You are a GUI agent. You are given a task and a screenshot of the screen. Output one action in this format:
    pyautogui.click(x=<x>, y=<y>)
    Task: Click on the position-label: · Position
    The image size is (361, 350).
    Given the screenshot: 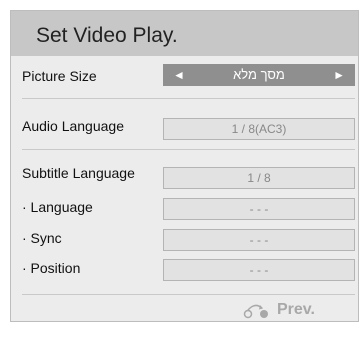 What is the action you would take?
    pyautogui.click(x=51, y=268)
    